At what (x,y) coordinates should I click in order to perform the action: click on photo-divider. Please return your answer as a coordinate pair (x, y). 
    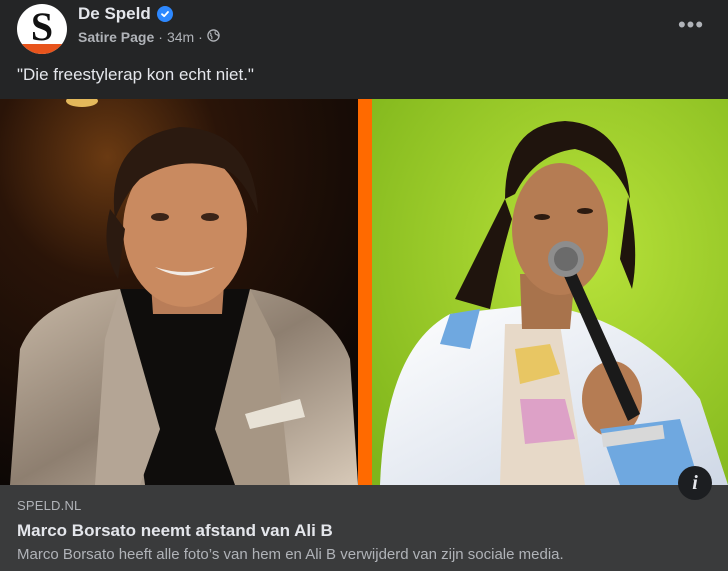
    Looking at the image, I should click on (365, 292).